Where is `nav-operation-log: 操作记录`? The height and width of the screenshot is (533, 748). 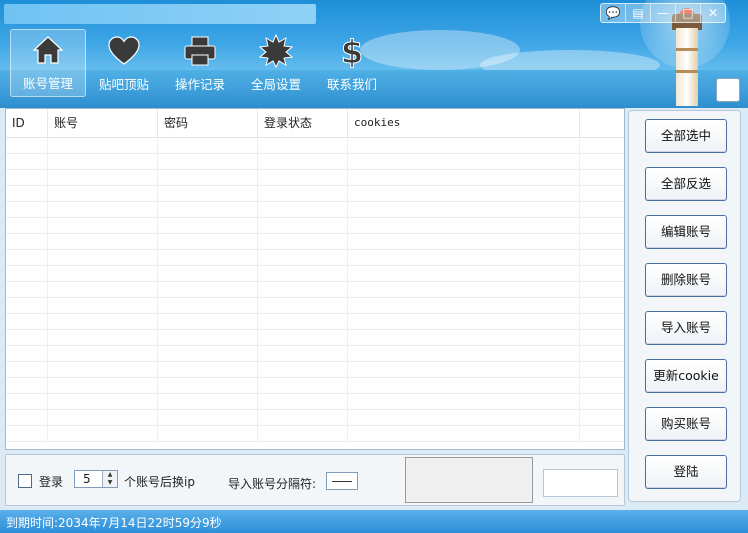 nav-operation-log: 操作记录 is located at coordinates (200, 63).